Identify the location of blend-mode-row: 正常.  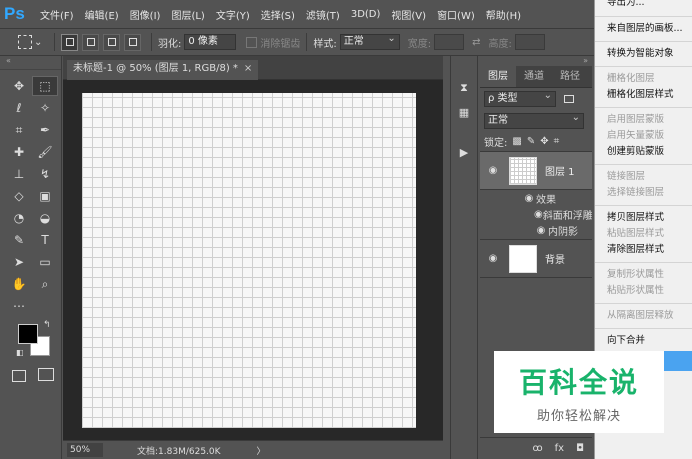
(536, 121).